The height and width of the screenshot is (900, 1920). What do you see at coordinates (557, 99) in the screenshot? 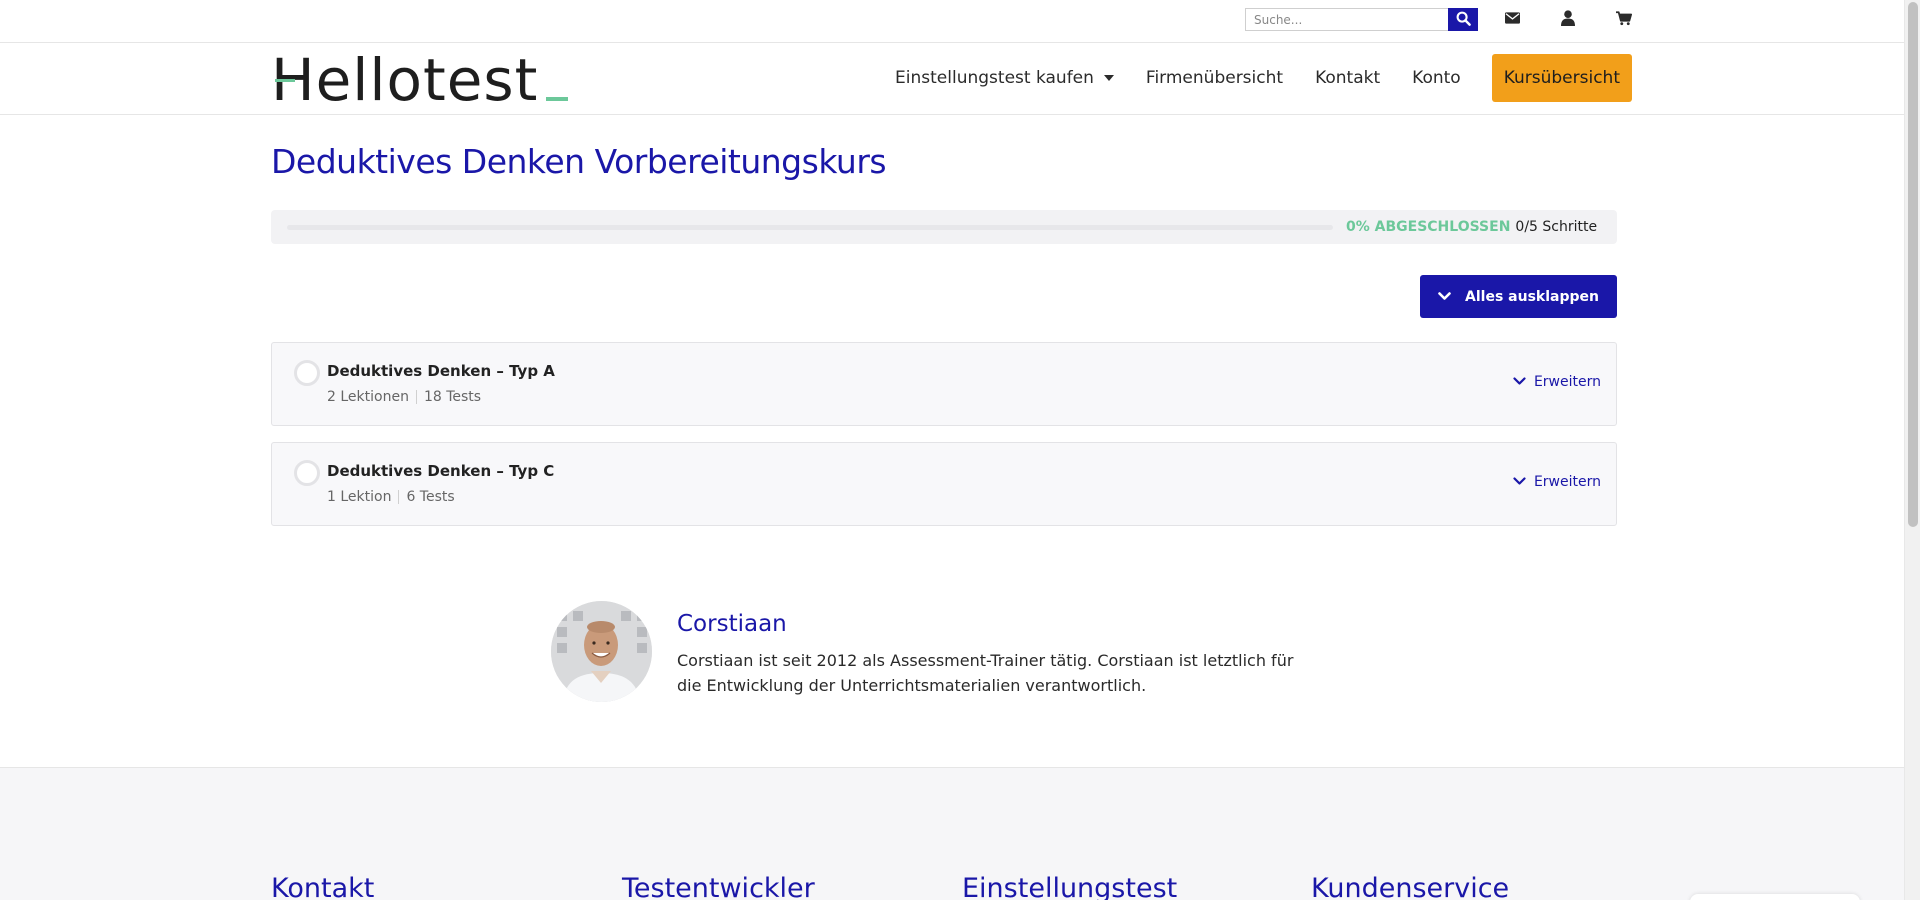
I see `logo-underscore` at bounding box center [557, 99].